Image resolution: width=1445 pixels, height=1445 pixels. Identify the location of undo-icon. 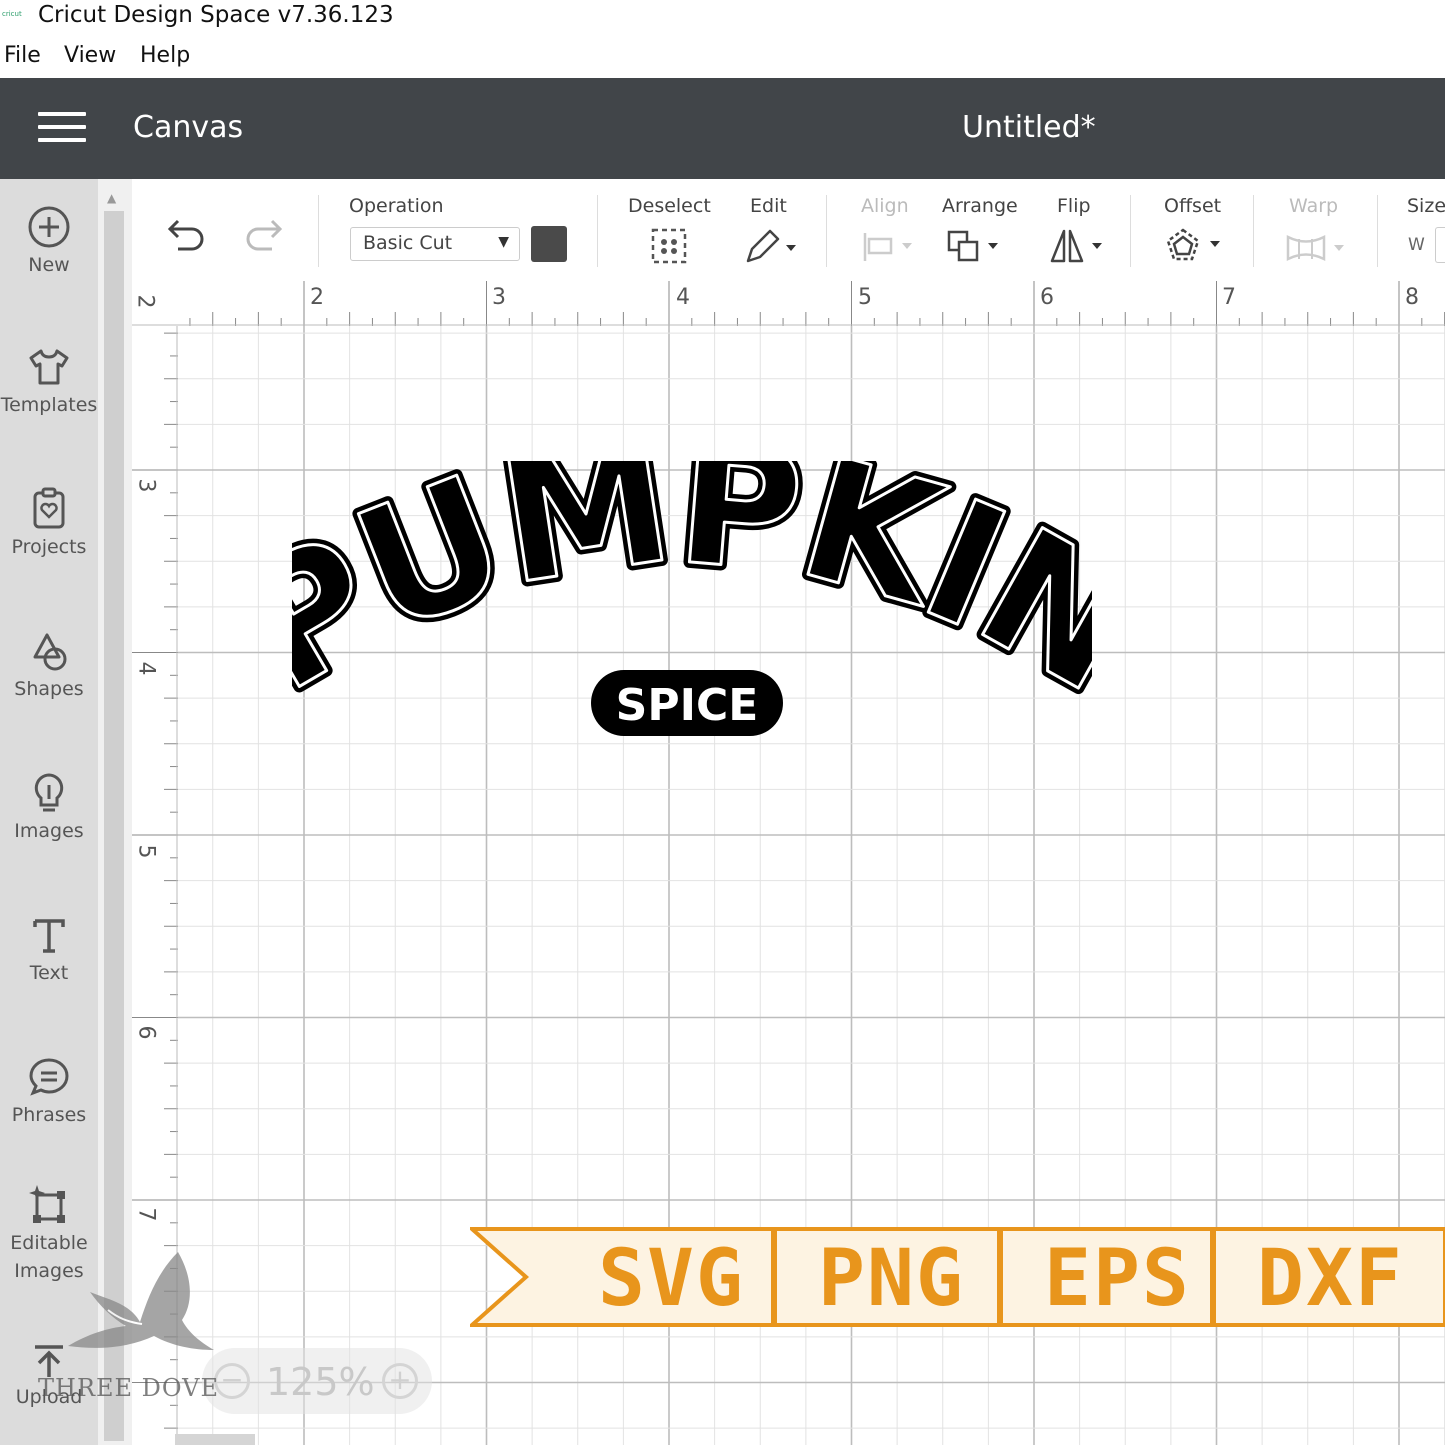
(187, 234).